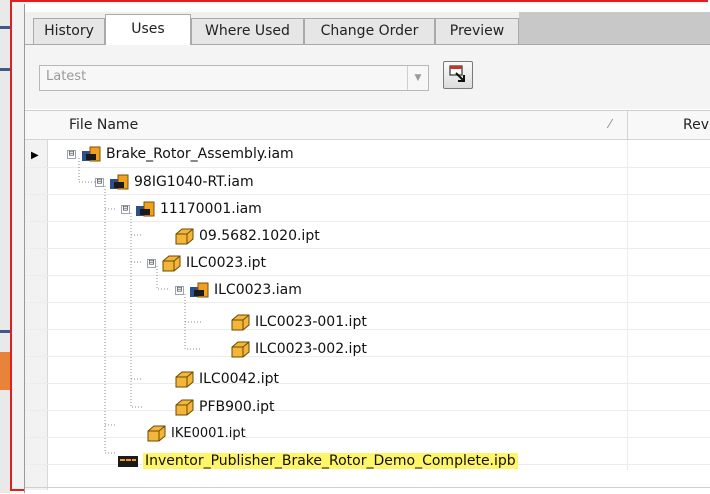  I want to click on file-name: ILC0023.ipt, so click(226, 263).